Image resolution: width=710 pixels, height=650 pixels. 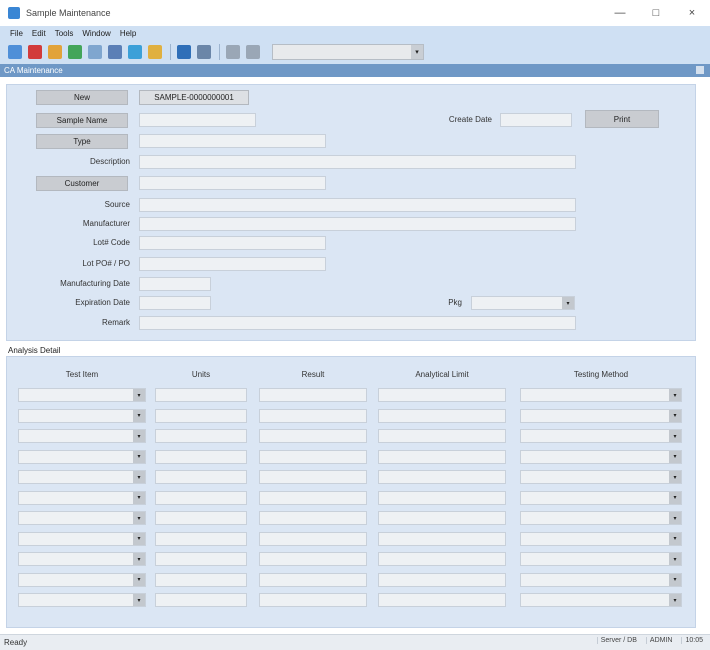 I want to click on remark-field, so click(x=357, y=323).